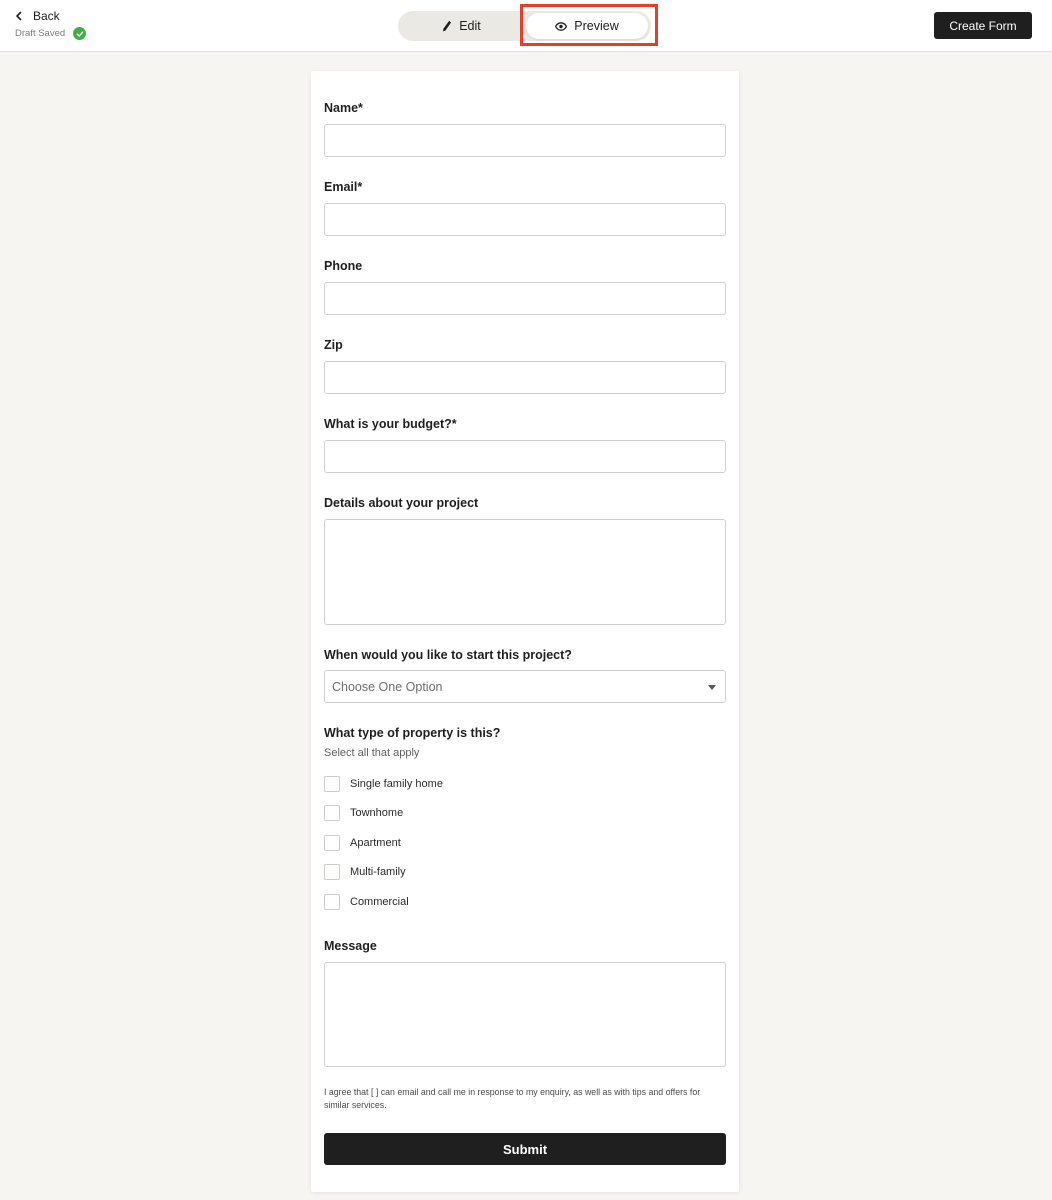  What do you see at coordinates (525, 572) in the screenshot?
I see `project-details-textarea` at bounding box center [525, 572].